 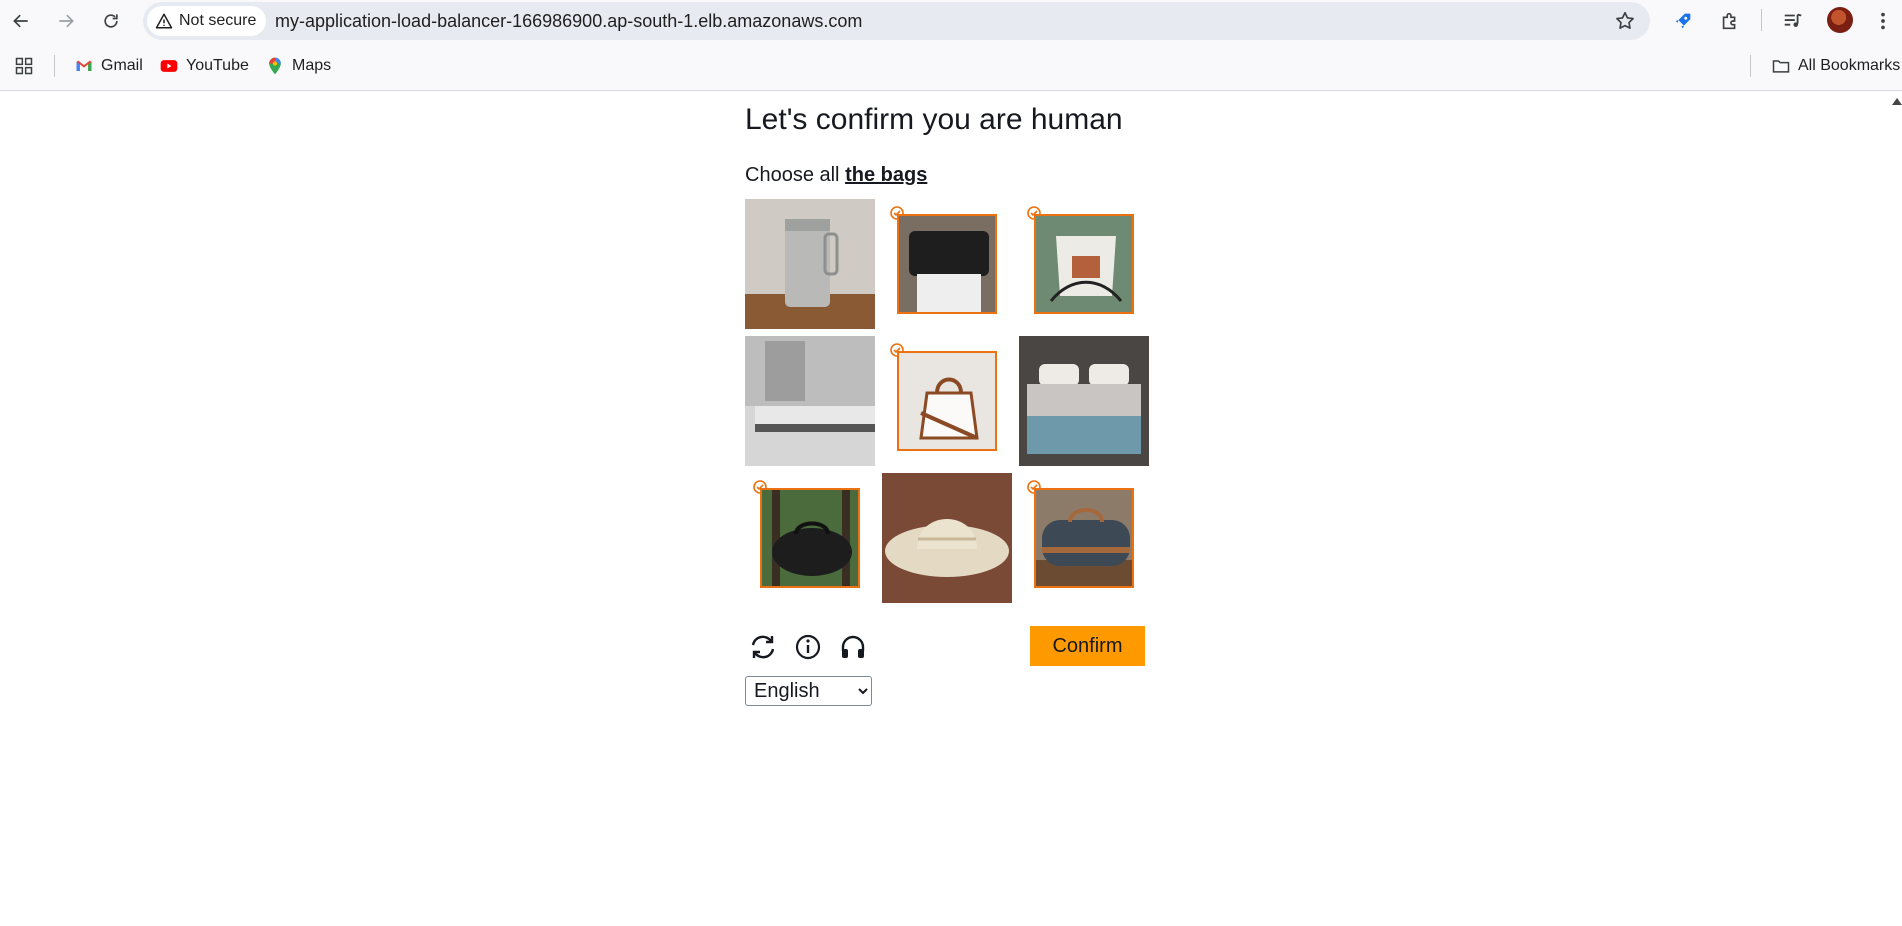 I want to click on image-grid, so click(x=947, y=401).